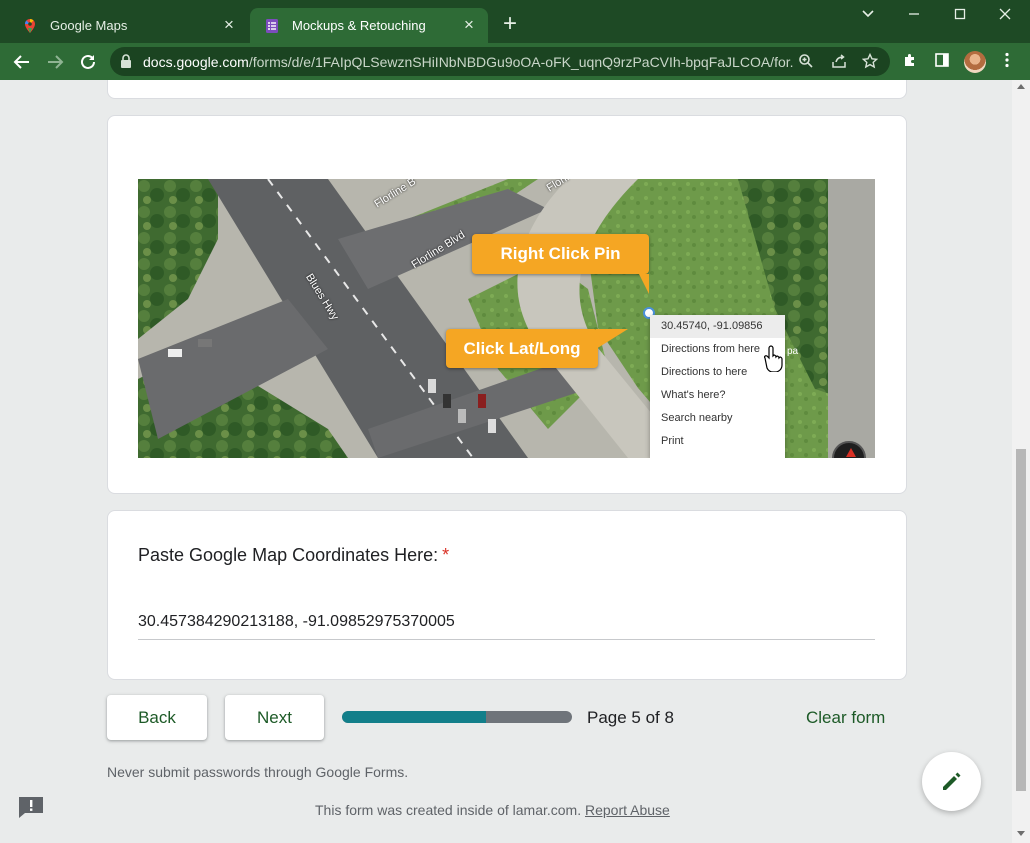 The height and width of the screenshot is (843, 1030). I want to click on progress-fill, so click(414, 717).